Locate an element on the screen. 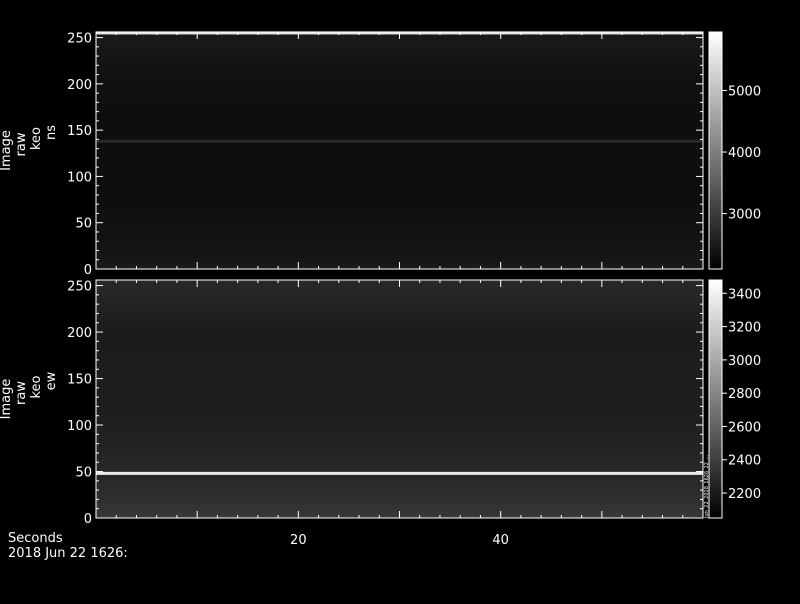 The height and width of the screenshot is (604, 800). y-axis-label: Imagerawkeoew is located at coordinates (29, 395).